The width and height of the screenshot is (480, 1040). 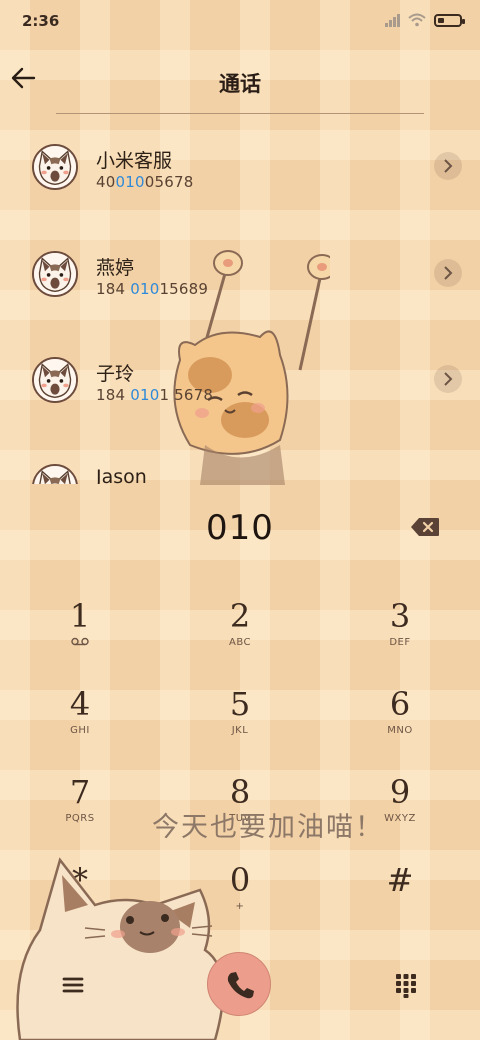 I want to click on status-bar: 2:36, so click(x=240, y=22).